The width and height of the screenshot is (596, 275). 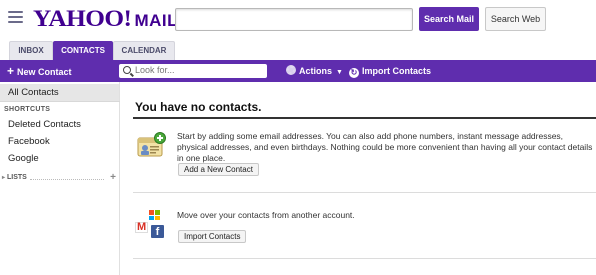 I want to click on actions-label: Actions, so click(x=316, y=71).